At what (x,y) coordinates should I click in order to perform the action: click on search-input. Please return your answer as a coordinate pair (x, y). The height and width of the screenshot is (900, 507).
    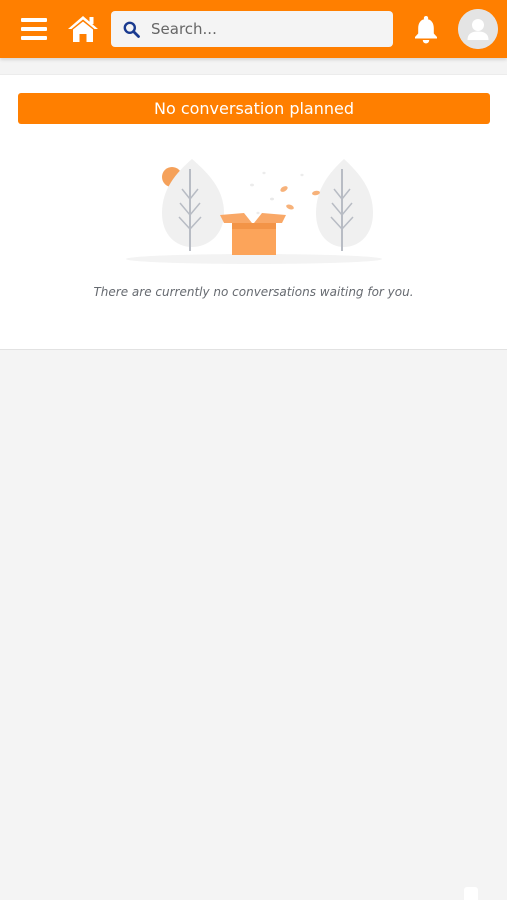
    Looking at the image, I should click on (269, 29).